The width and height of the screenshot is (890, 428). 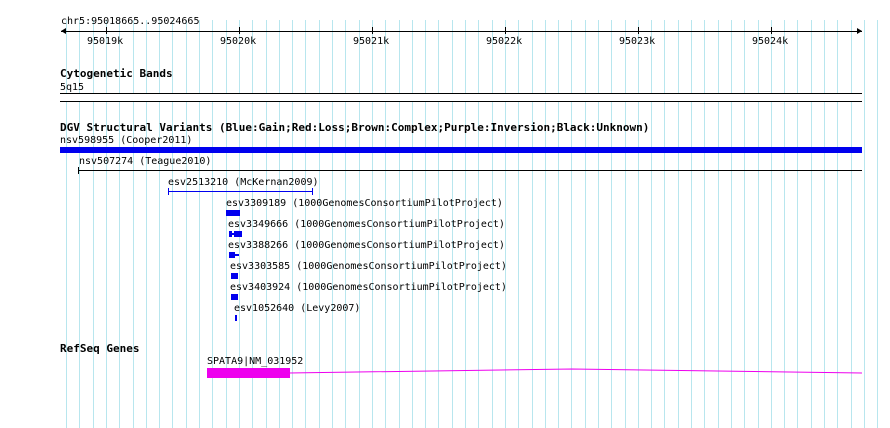 What do you see at coordinates (126, 140) in the screenshot?
I see `variant-label: nsv598955 (Cooper2011)` at bounding box center [126, 140].